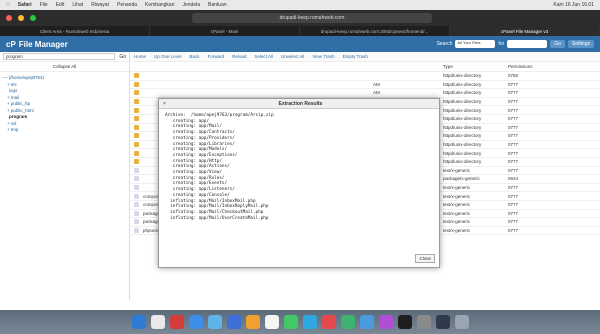 Image resolution: width=600 pixels, height=334 pixels. Describe the element at coordinates (442, 322) in the screenshot. I see `terminal-icon` at that location.